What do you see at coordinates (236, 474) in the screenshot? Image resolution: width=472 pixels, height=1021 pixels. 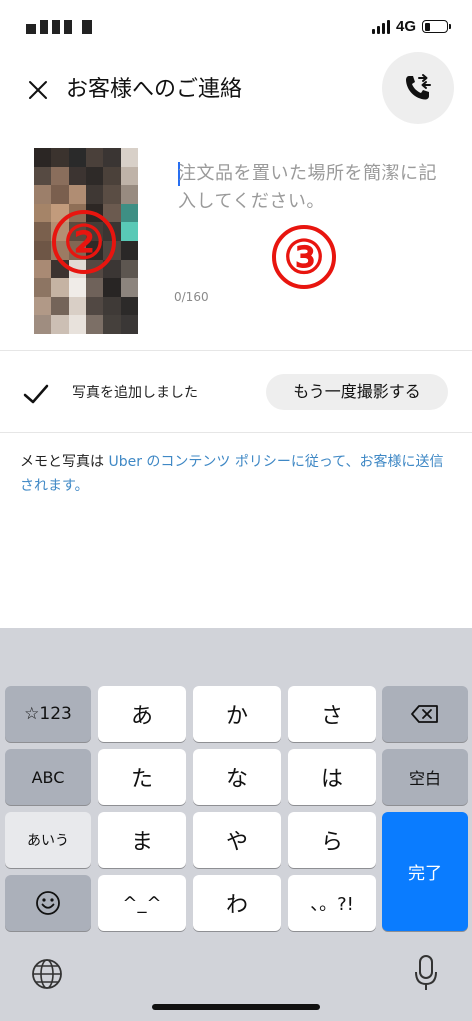 I see `policy-notice: メモと写真は Uber のコンテンツ ポリシーに従って、お客様に送信されます。` at bounding box center [236, 474].